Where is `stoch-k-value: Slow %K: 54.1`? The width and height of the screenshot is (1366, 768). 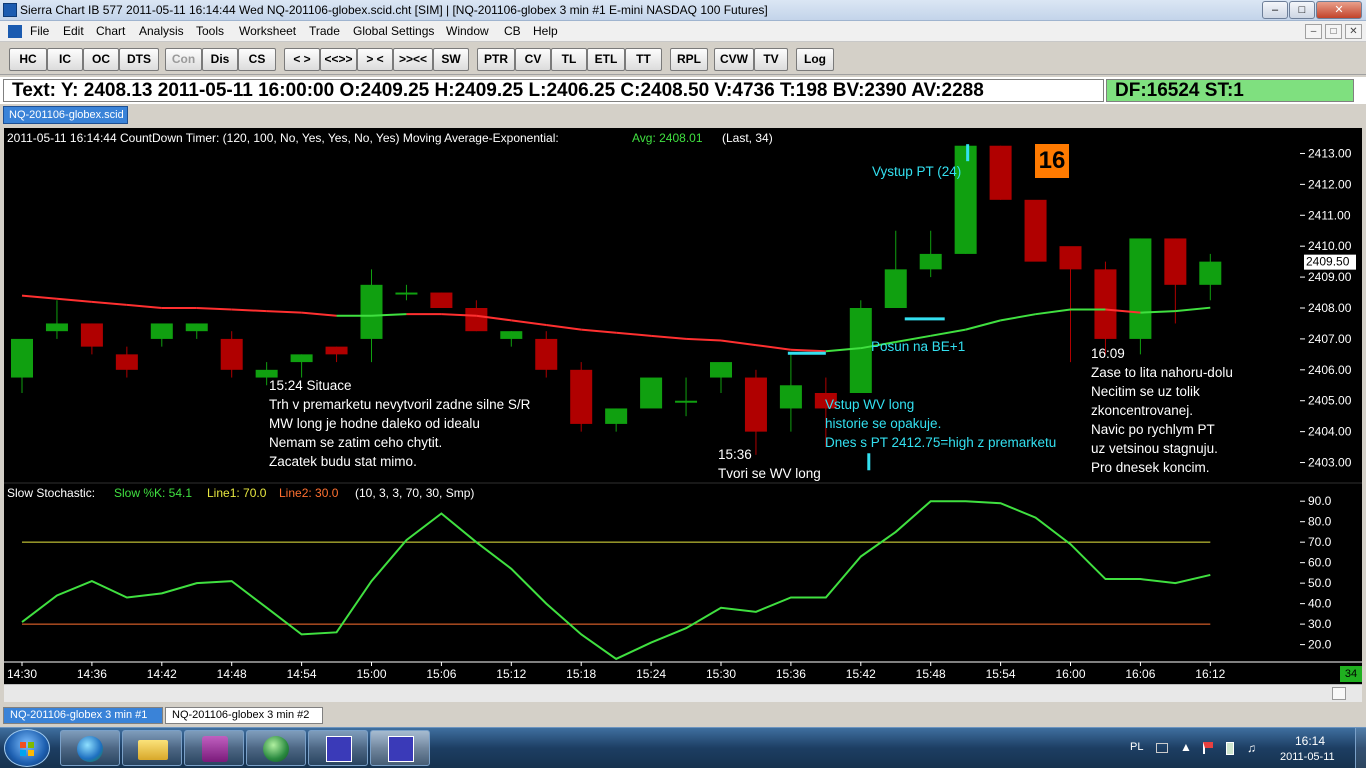 stoch-k-value: Slow %K: 54.1 is located at coordinates (153, 493).